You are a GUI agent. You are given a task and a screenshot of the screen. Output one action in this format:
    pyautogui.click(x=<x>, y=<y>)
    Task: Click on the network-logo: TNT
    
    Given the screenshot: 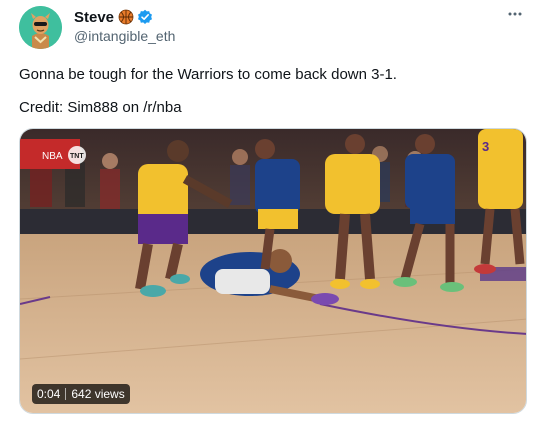 What is the action you would take?
    pyautogui.click(x=77, y=156)
    